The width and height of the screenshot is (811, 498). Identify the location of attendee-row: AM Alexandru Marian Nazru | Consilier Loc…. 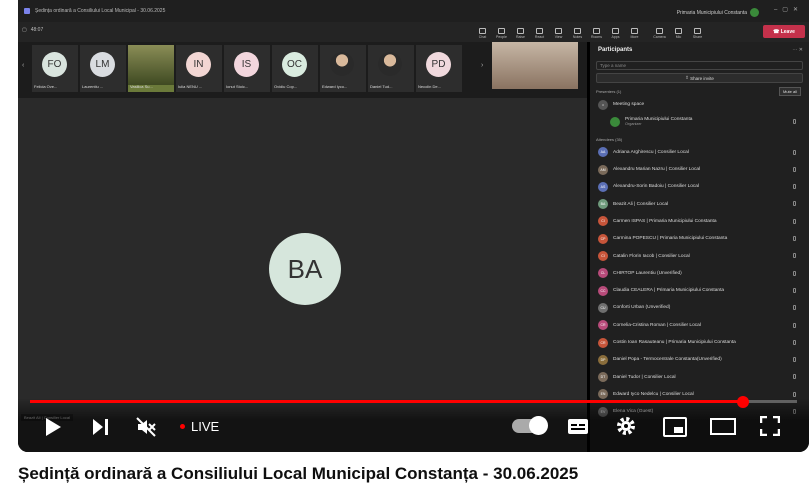
(699, 169).